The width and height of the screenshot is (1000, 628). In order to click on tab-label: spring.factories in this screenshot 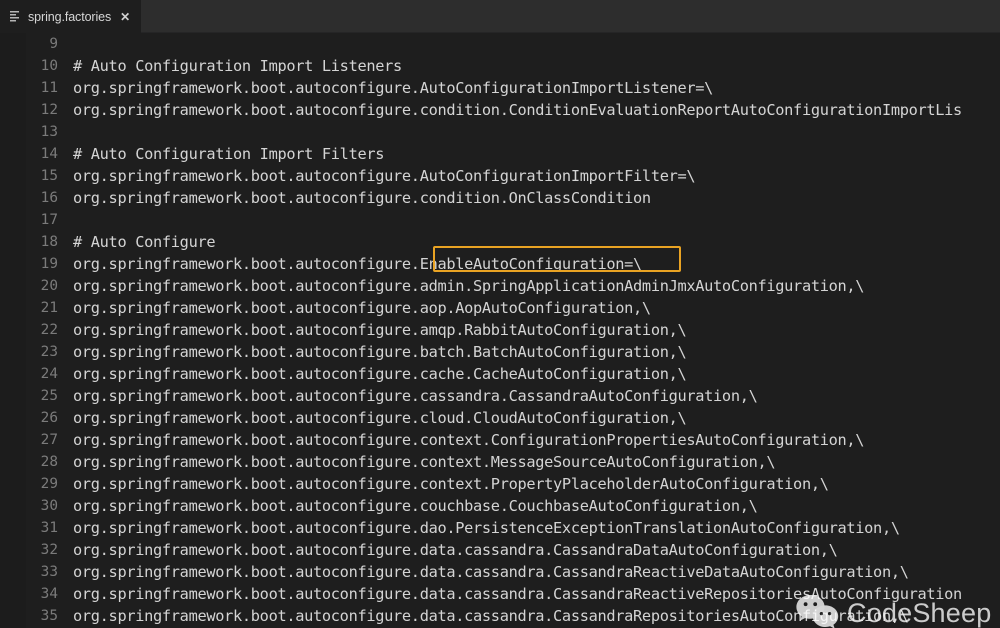, I will do `click(70, 16)`.